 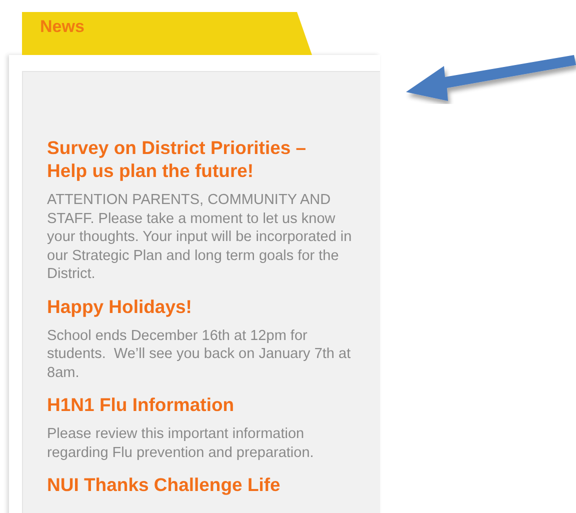 What do you see at coordinates (181, 443) in the screenshot?
I see `news-summary: Please review this important information regarding Flu prevention and preparation.` at bounding box center [181, 443].